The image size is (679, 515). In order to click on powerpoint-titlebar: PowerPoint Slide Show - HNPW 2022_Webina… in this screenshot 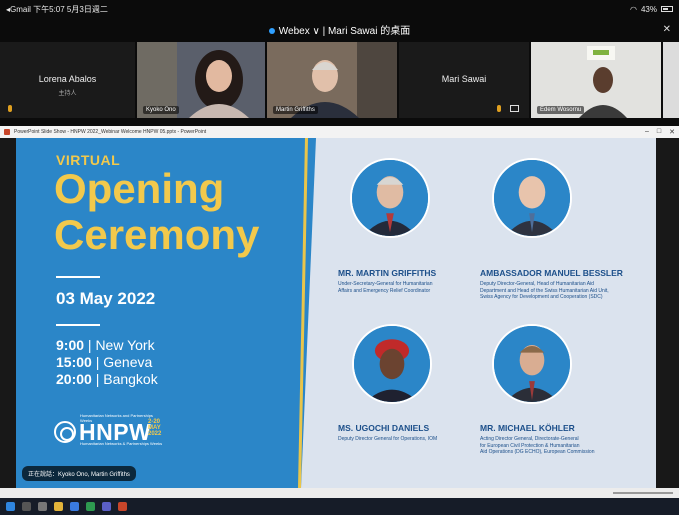, I will do `click(339, 132)`.